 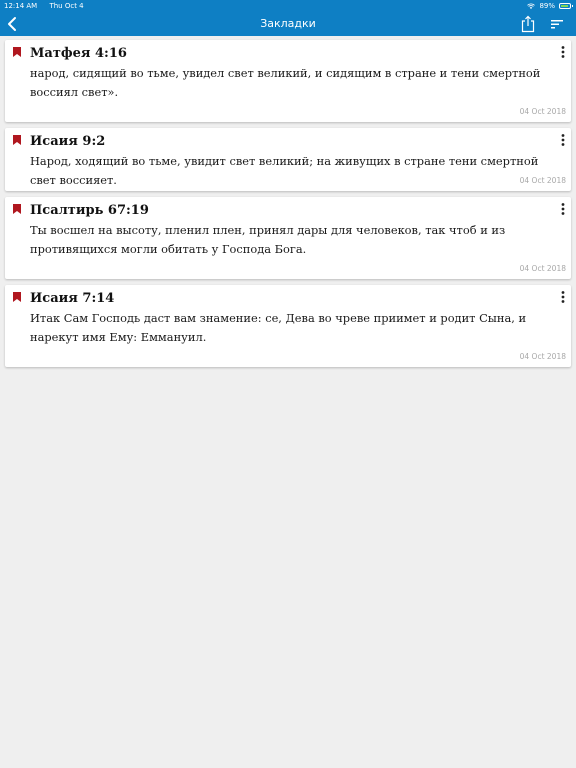 What do you see at coordinates (557, 24) in the screenshot?
I see `sort-icon` at bounding box center [557, 24].